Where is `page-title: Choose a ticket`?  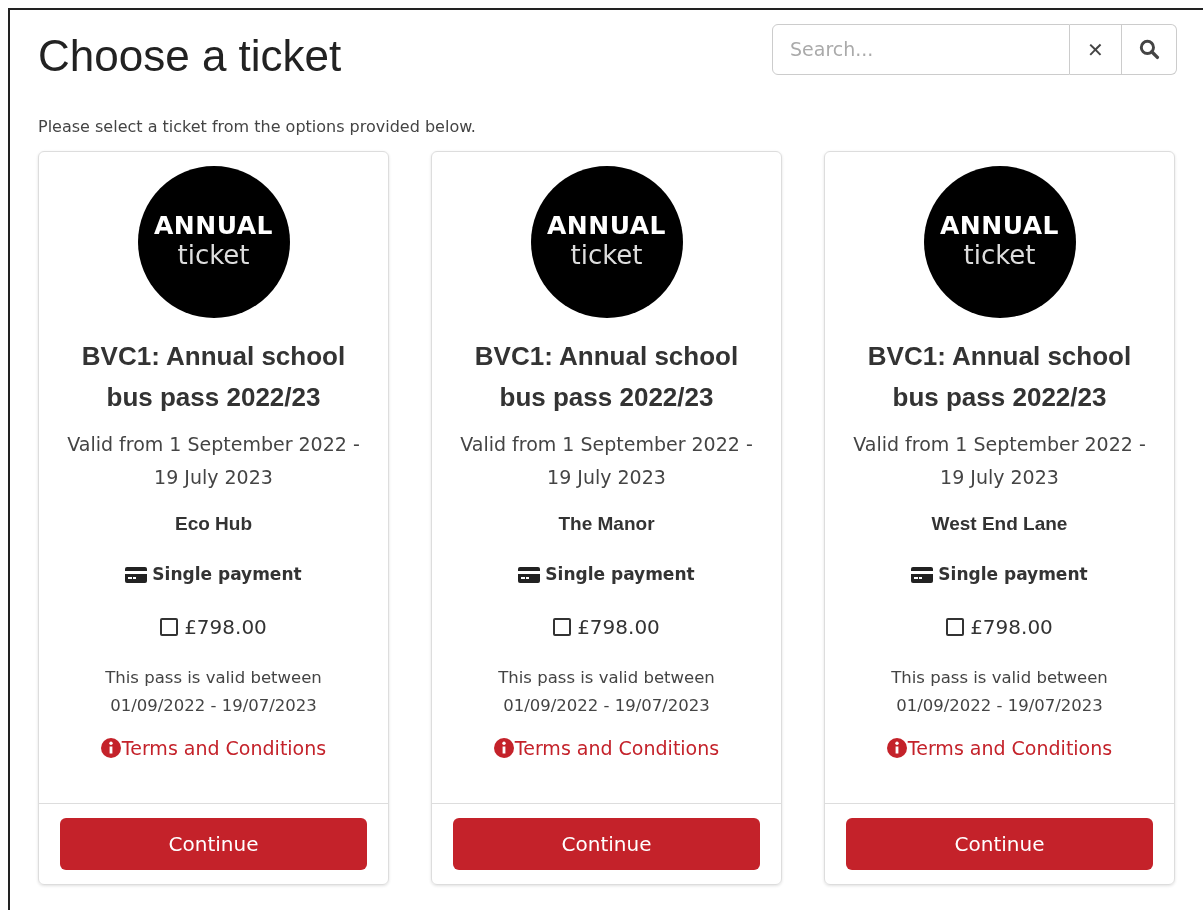
page-title: Choose a ticket is located at coordinates (190, 56).